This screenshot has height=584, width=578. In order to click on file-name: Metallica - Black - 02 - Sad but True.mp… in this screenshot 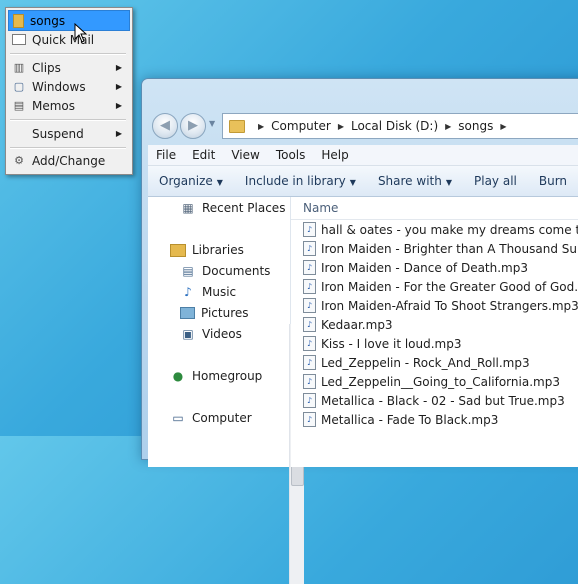, I will do `click(443, 400)`.